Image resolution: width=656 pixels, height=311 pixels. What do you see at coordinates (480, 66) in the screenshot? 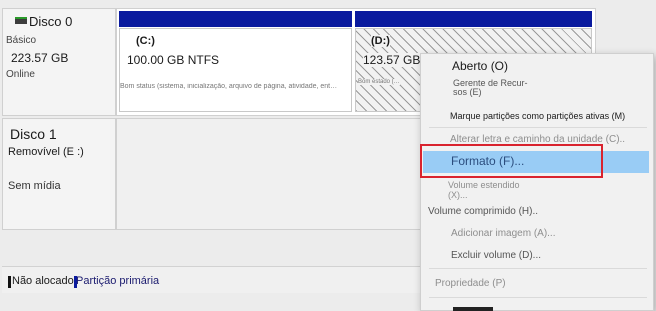
I see `menu-item-open: Aberto (O)` at bounding box center [480, 66].